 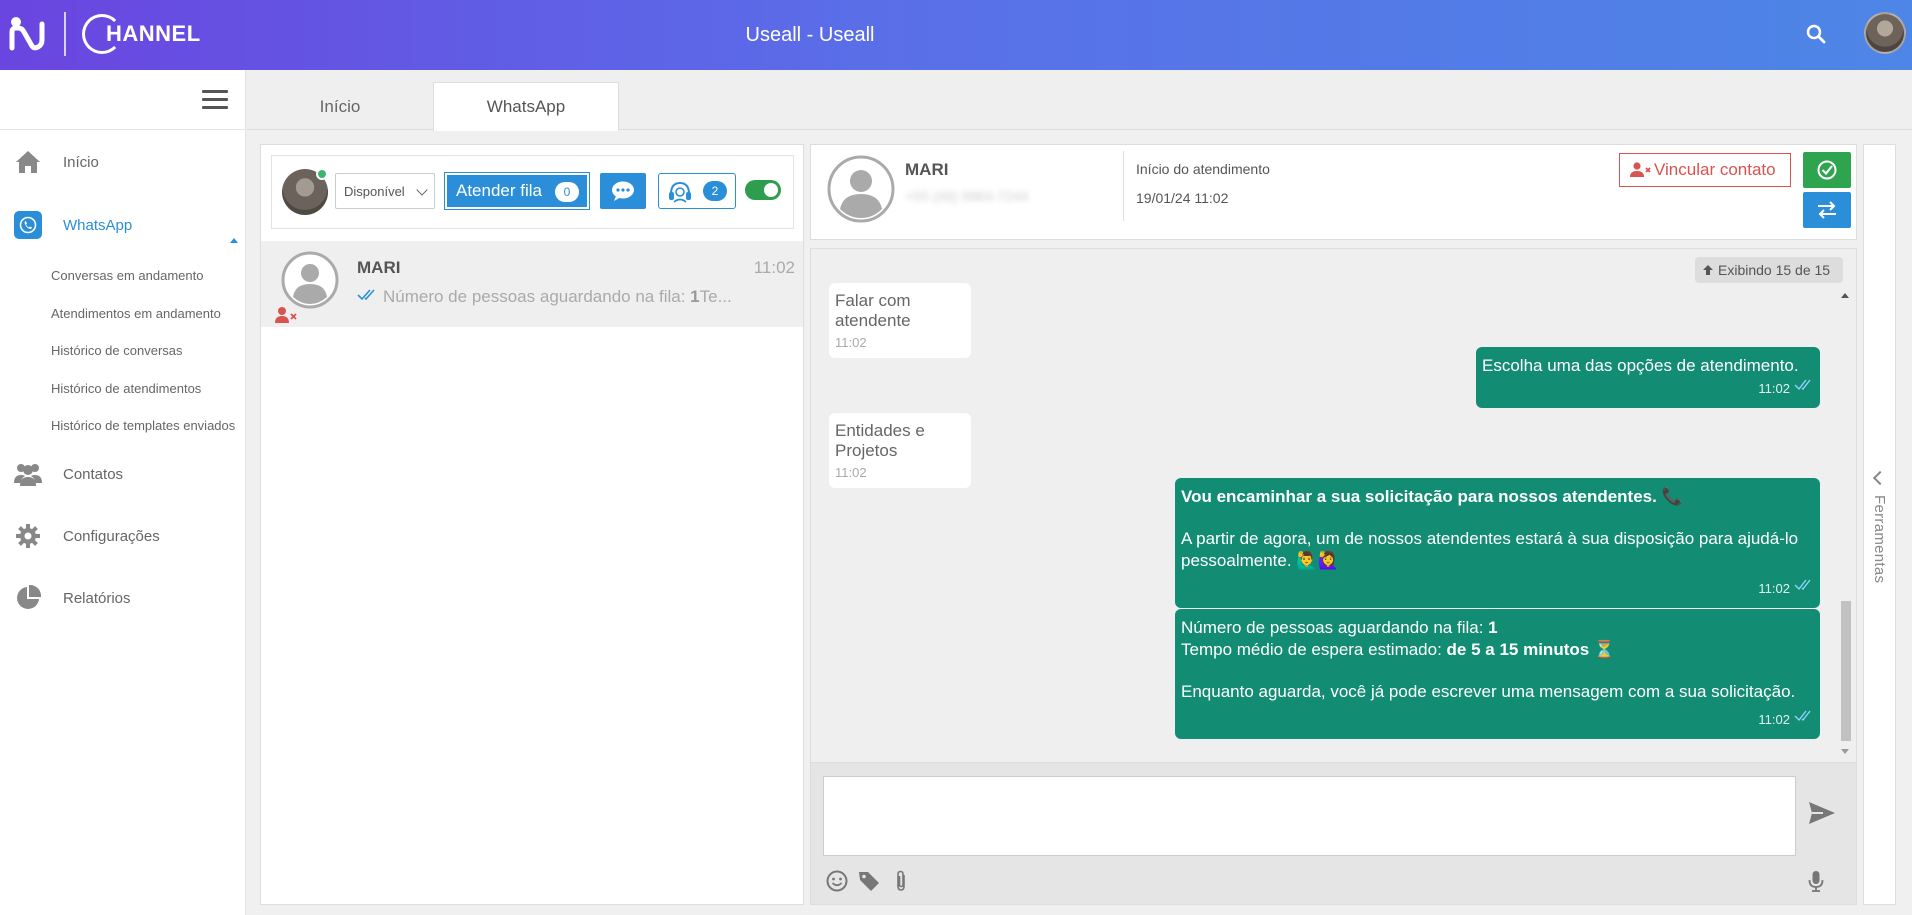 I want to click on emoji-icon, so click(x=837, y=881).